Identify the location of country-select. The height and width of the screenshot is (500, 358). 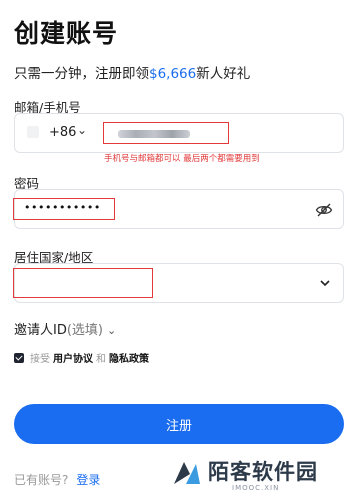
(83, 283).